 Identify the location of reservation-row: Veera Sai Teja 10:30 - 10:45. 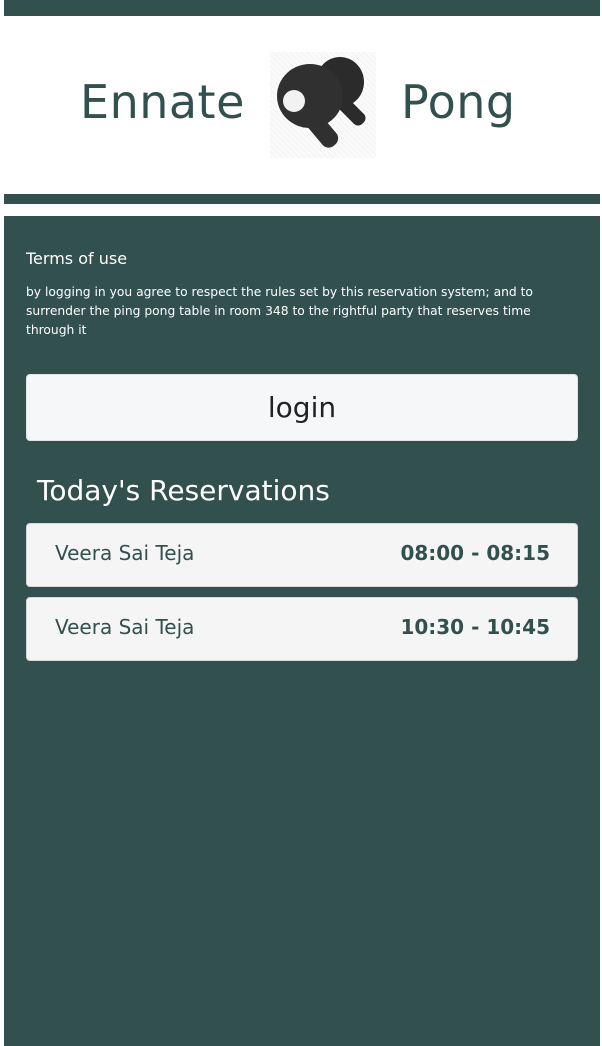
(302, 629).